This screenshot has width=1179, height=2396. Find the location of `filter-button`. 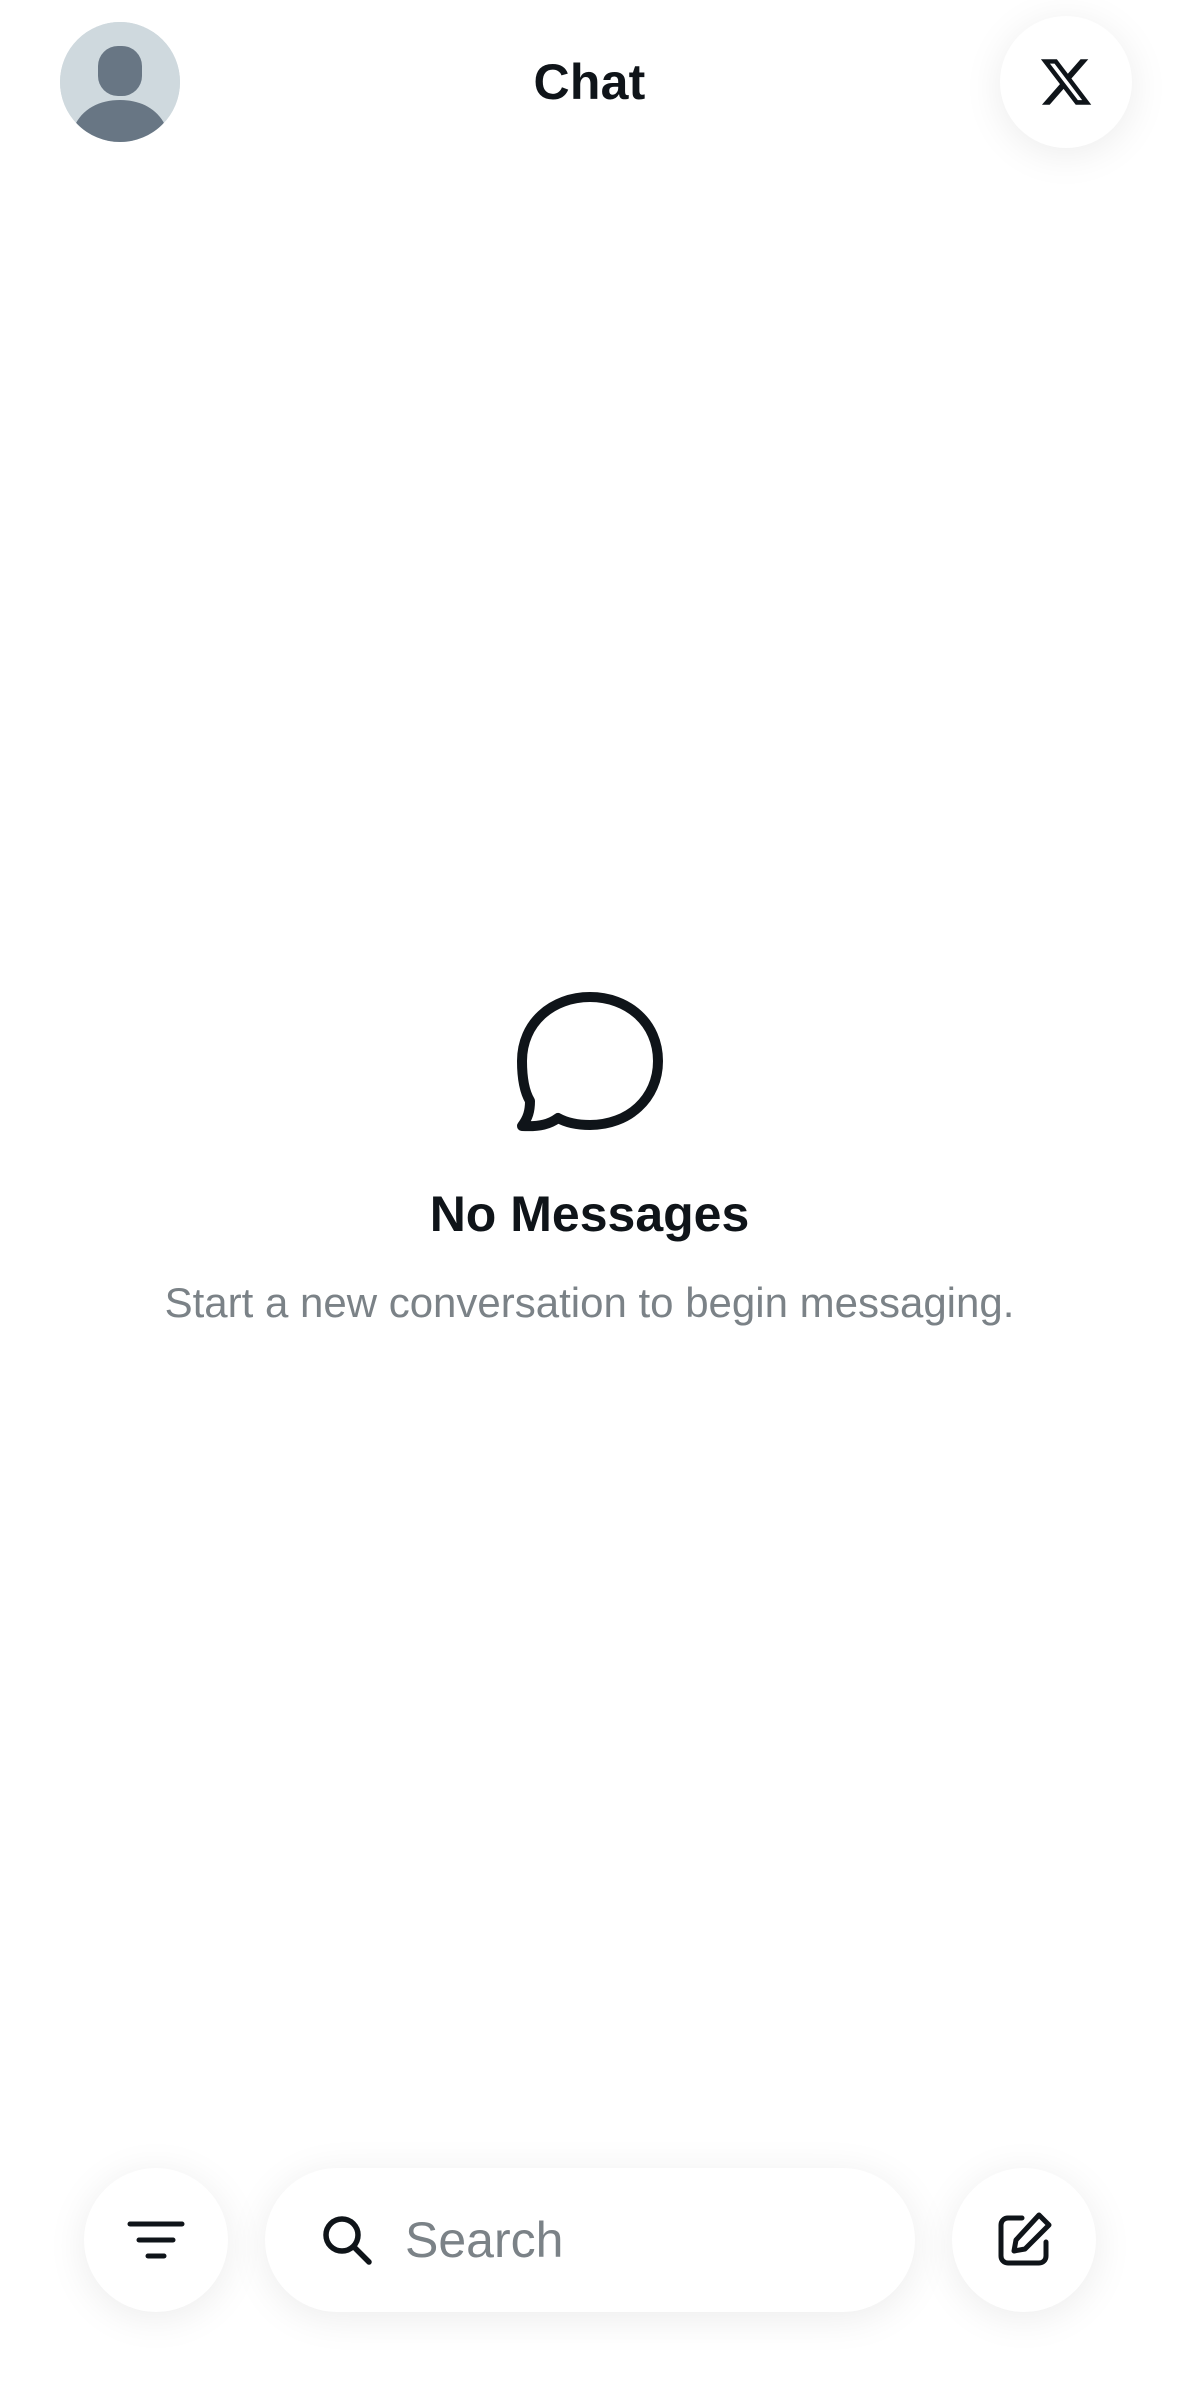

filter-button is located at coordinates (156, 2240).